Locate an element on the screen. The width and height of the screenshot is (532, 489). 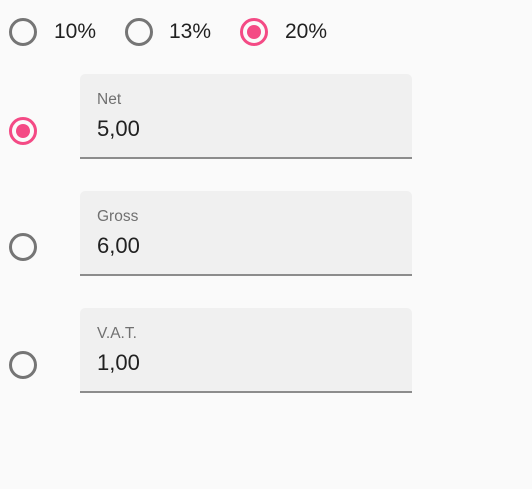
net-field: Net 5,00 is located at coordinates (246, 116).